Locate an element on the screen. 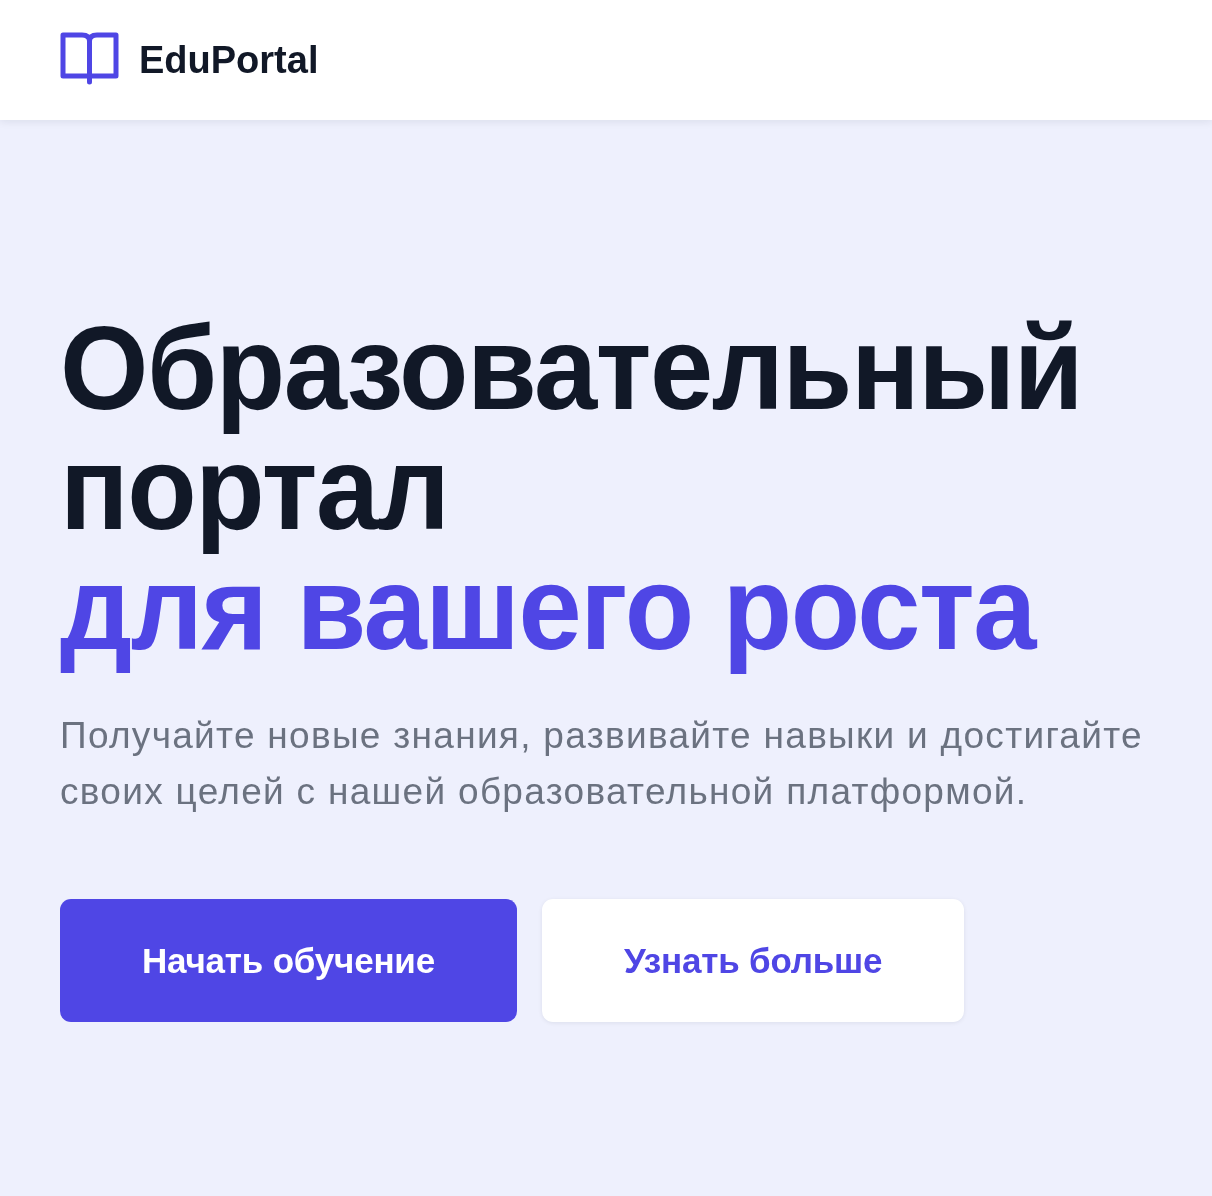 The image size is (1212, 1196). logo-text: EduPortal is located at coordinates (229, 60).